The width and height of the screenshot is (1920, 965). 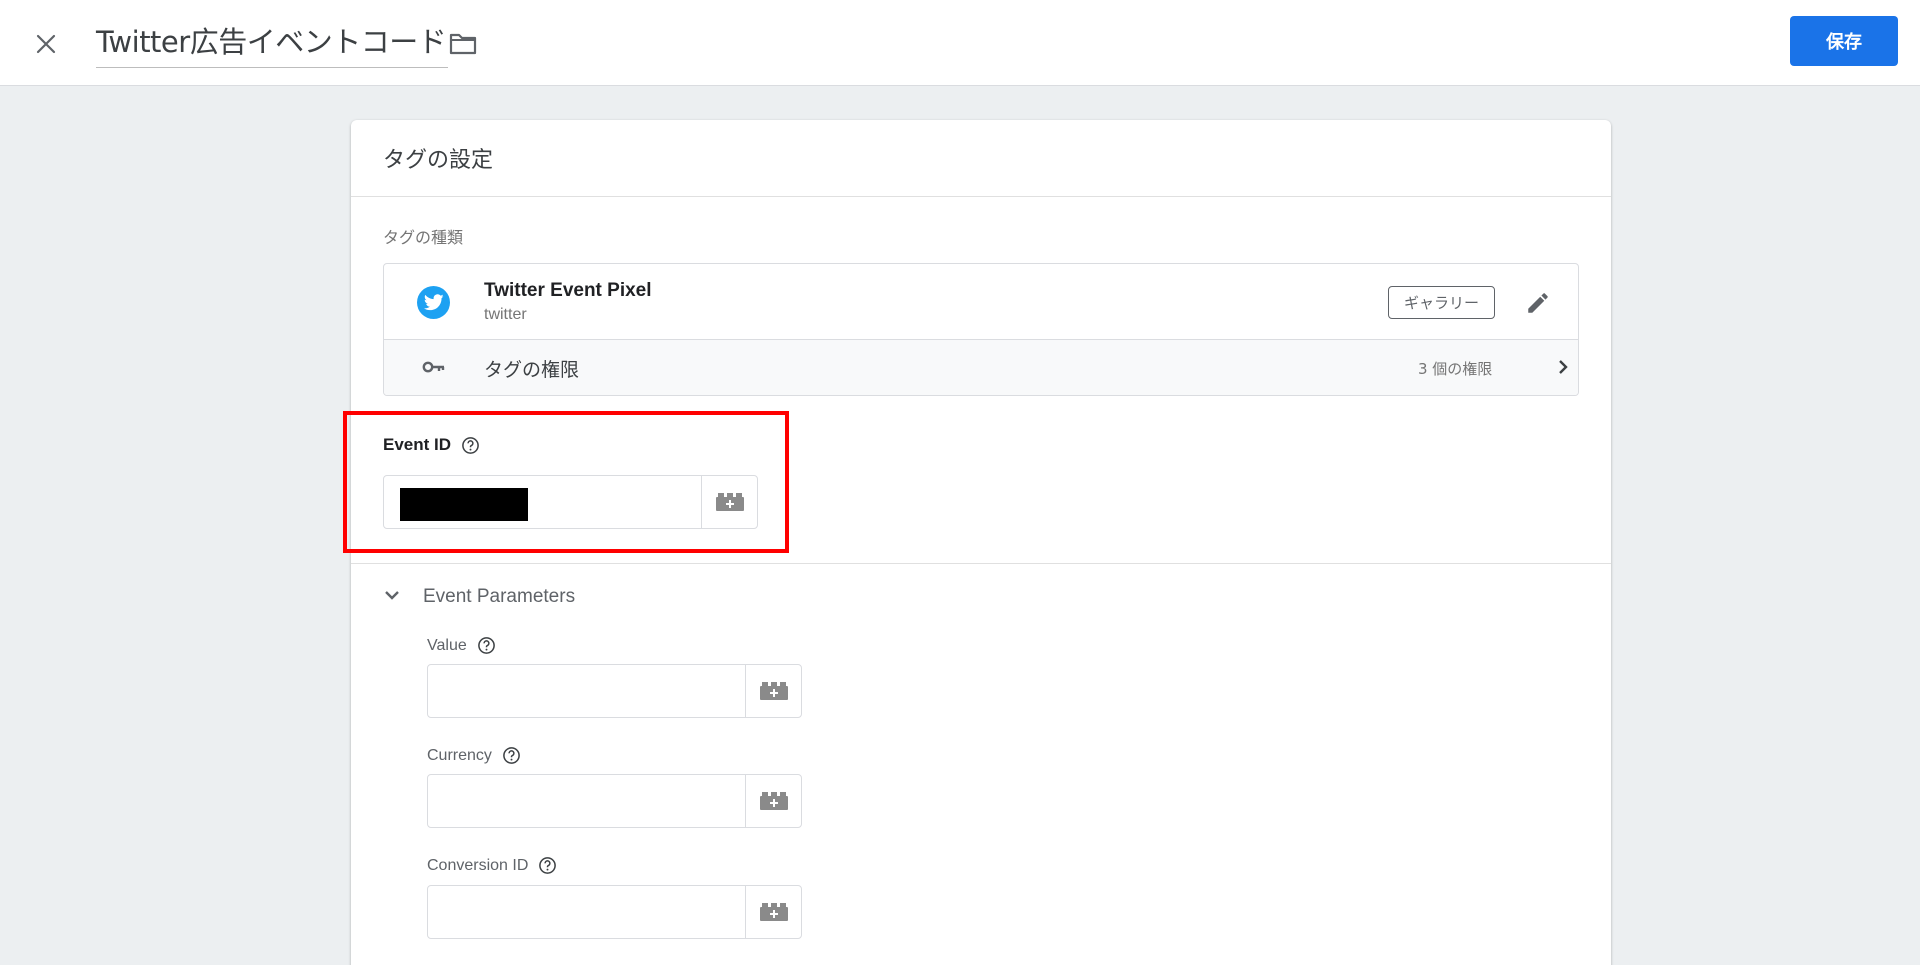 What do you see at coordinates (568, 290) in the screenshot?
I see `tag-name: Twitter Event Pixel` at bounding box center [568, 290].